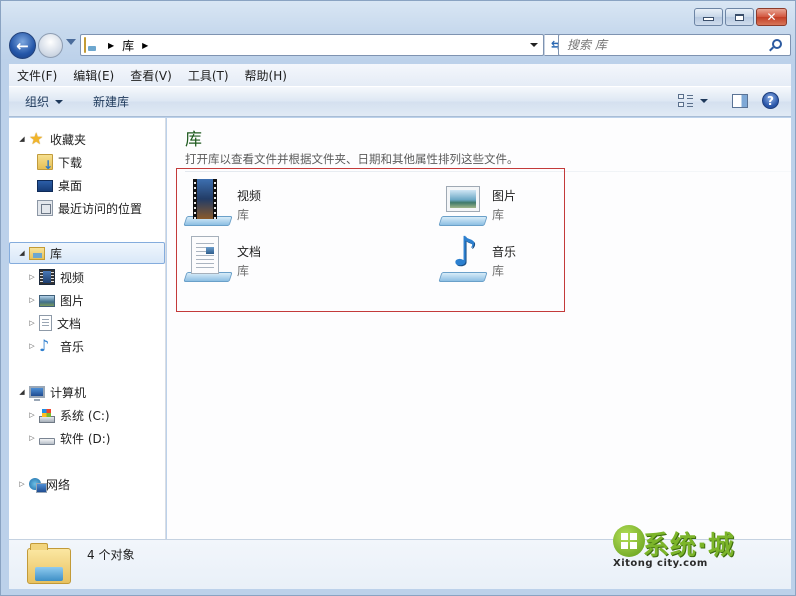  I want to click on sidebar-item-computer: ◢ 计算机, so click(51, 392).